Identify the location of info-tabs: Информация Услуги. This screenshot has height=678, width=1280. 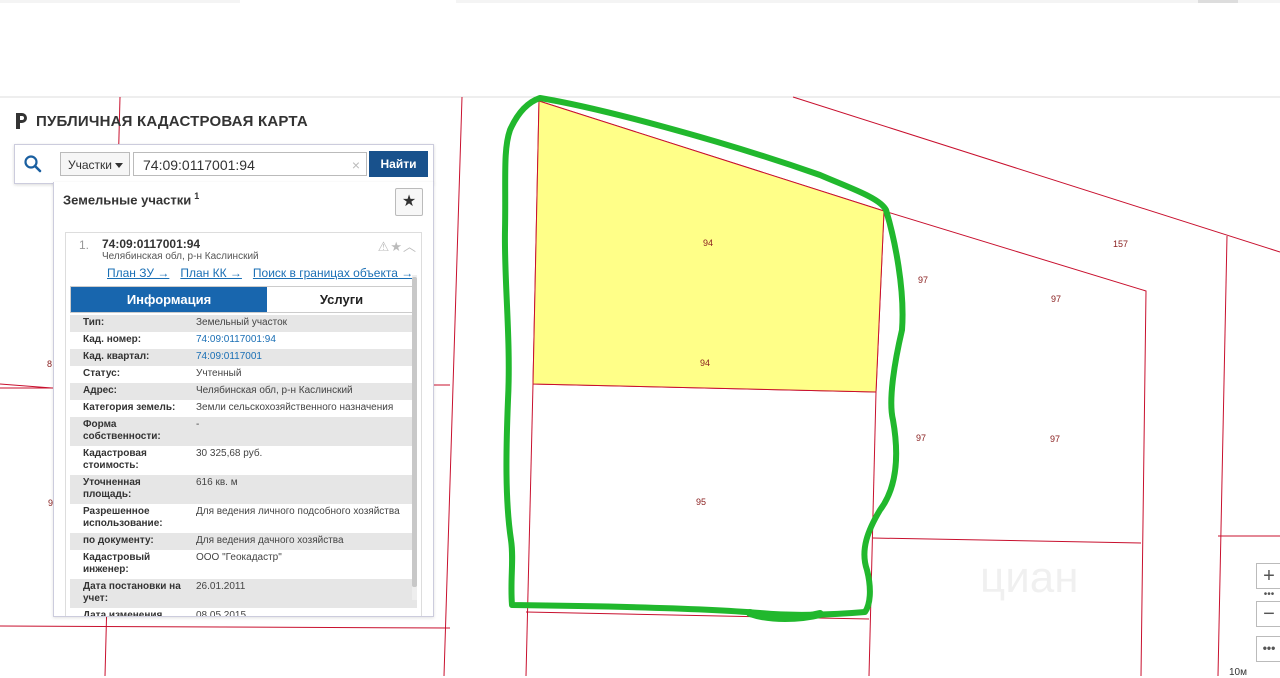
(243, 299).